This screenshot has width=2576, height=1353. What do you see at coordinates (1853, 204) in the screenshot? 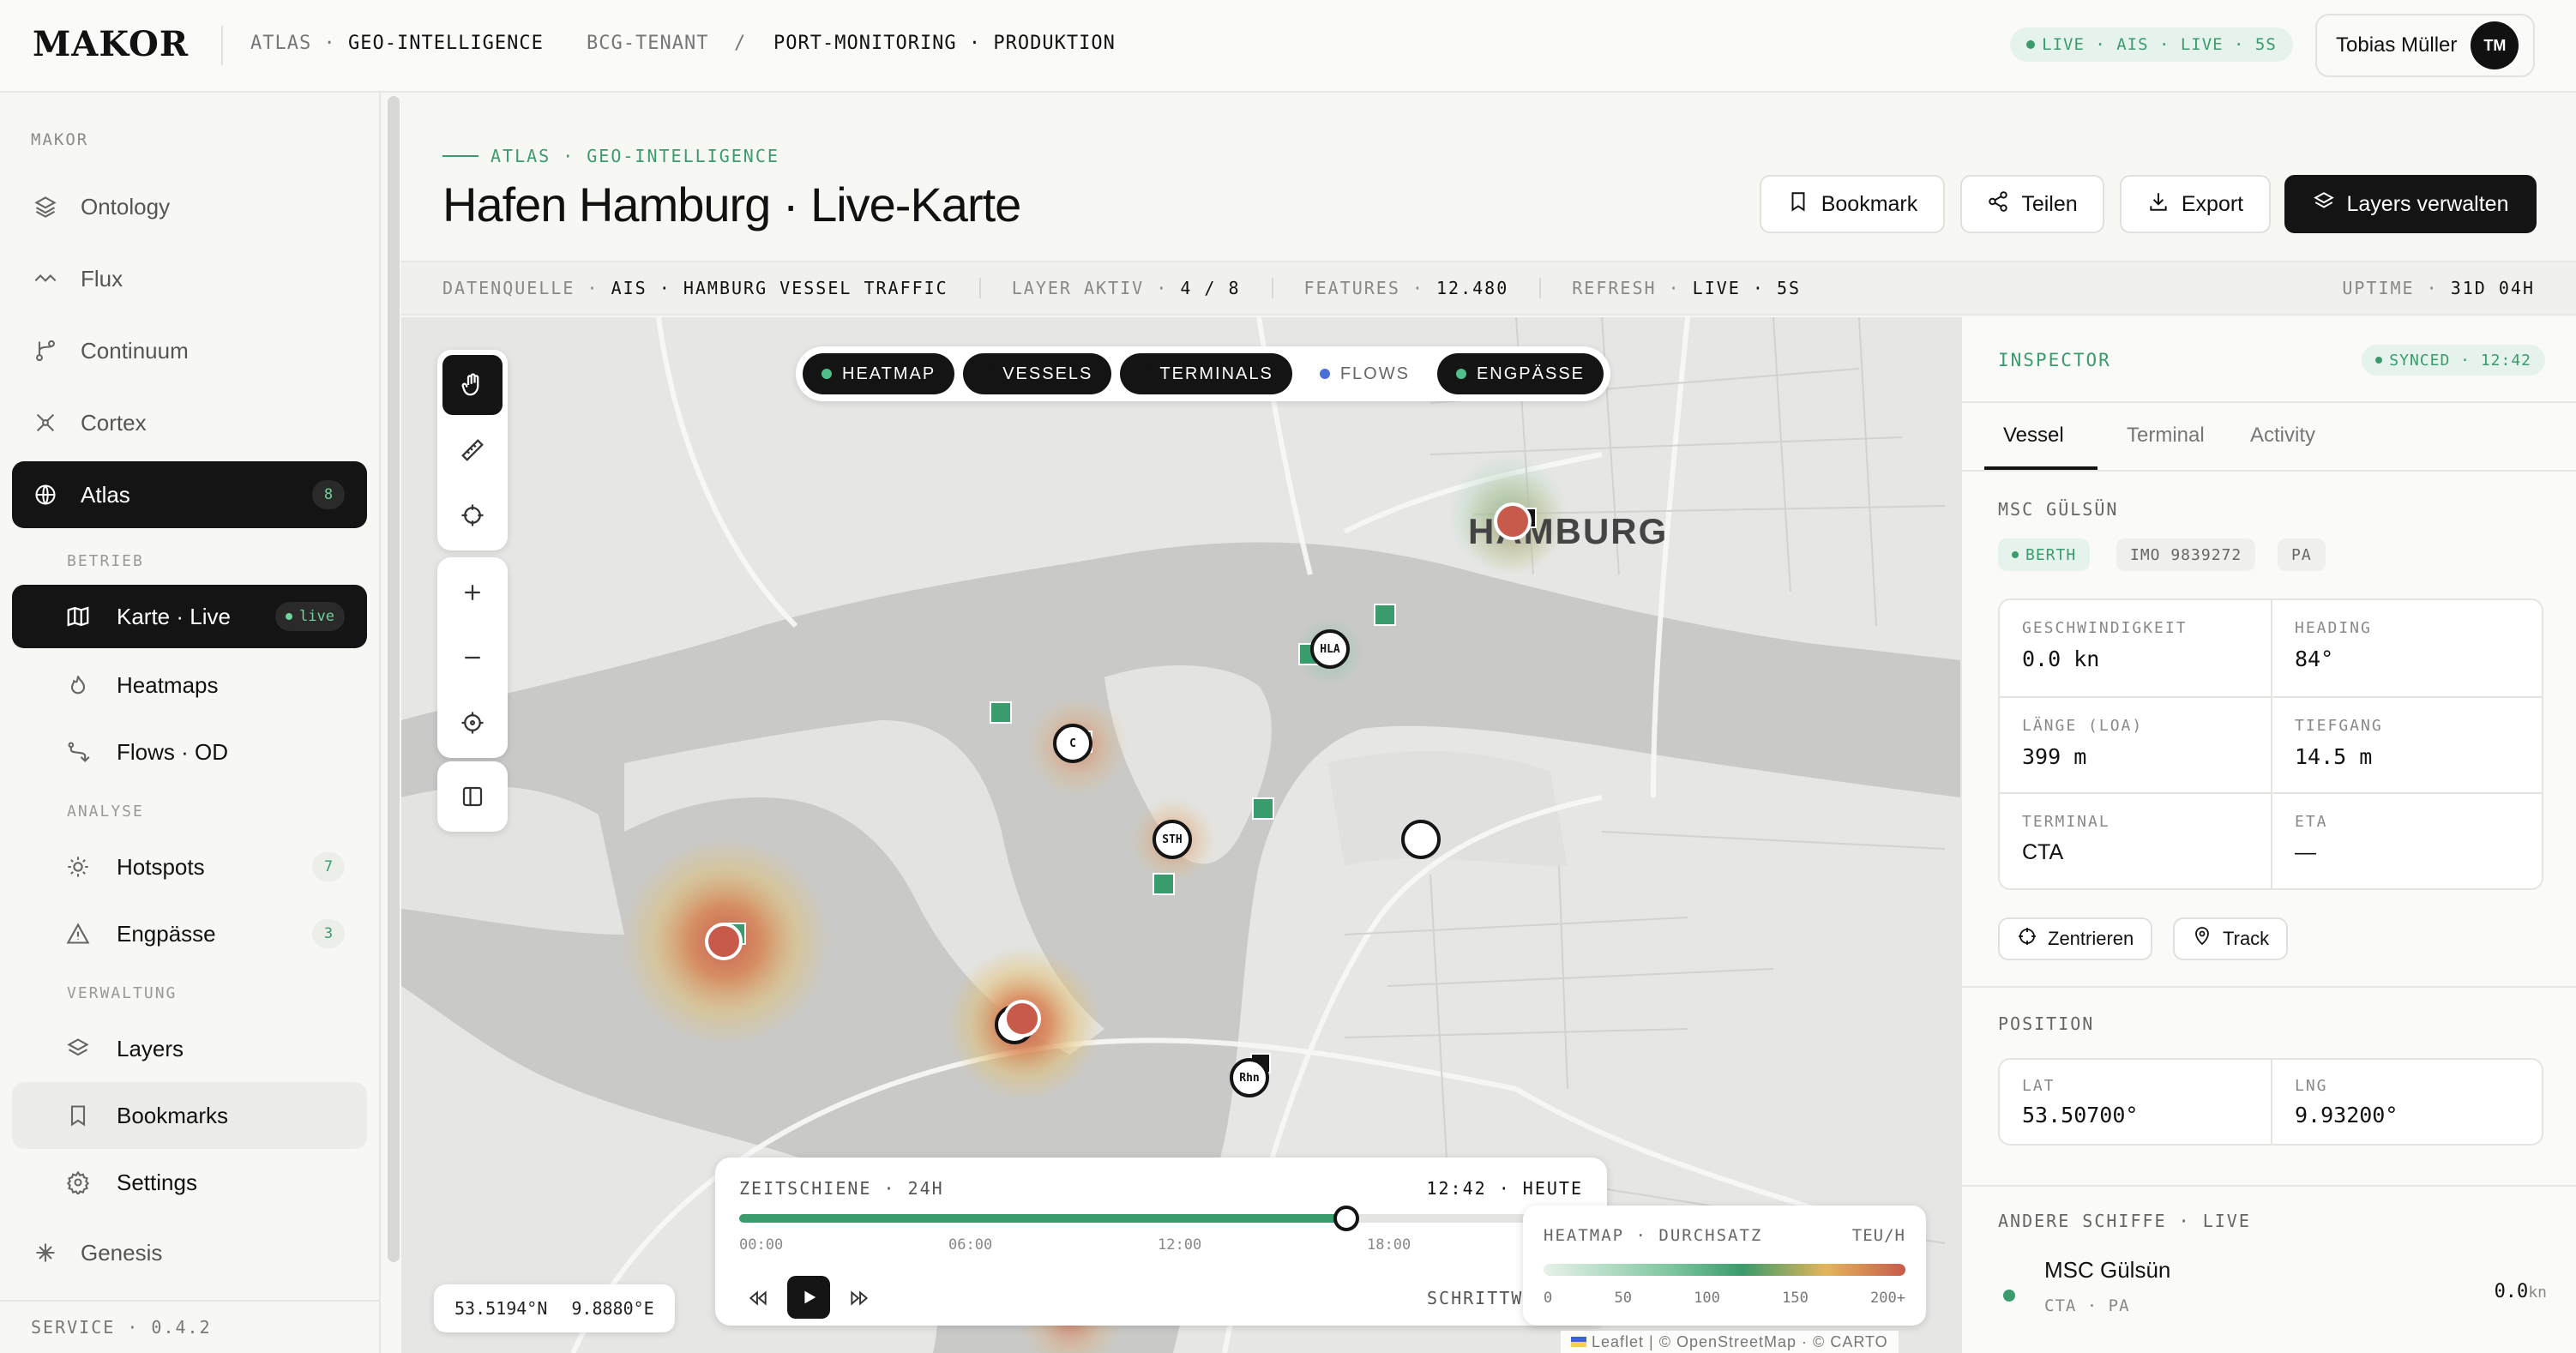
I see `bookmark-button: Bookmark` at bounding box center [1853, 204].